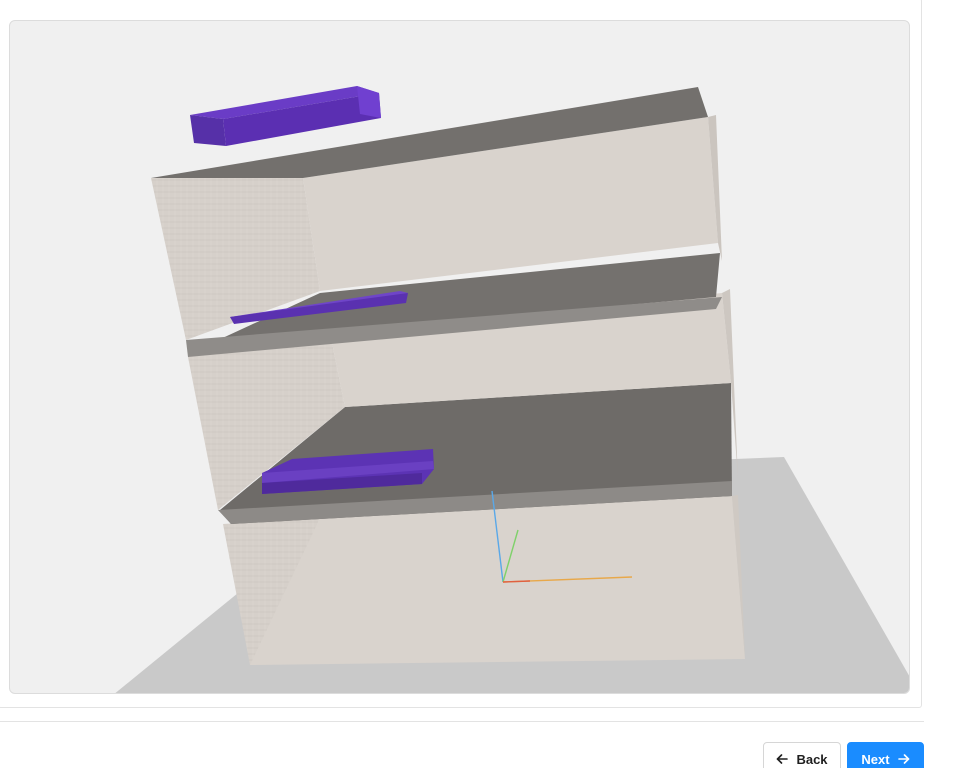 The height and width of the screenshot is (768, 972). What do you see at coordinates (875, 759) in the screenshot?
I see `next-button-label: Next` at bounding box center [875, 759].